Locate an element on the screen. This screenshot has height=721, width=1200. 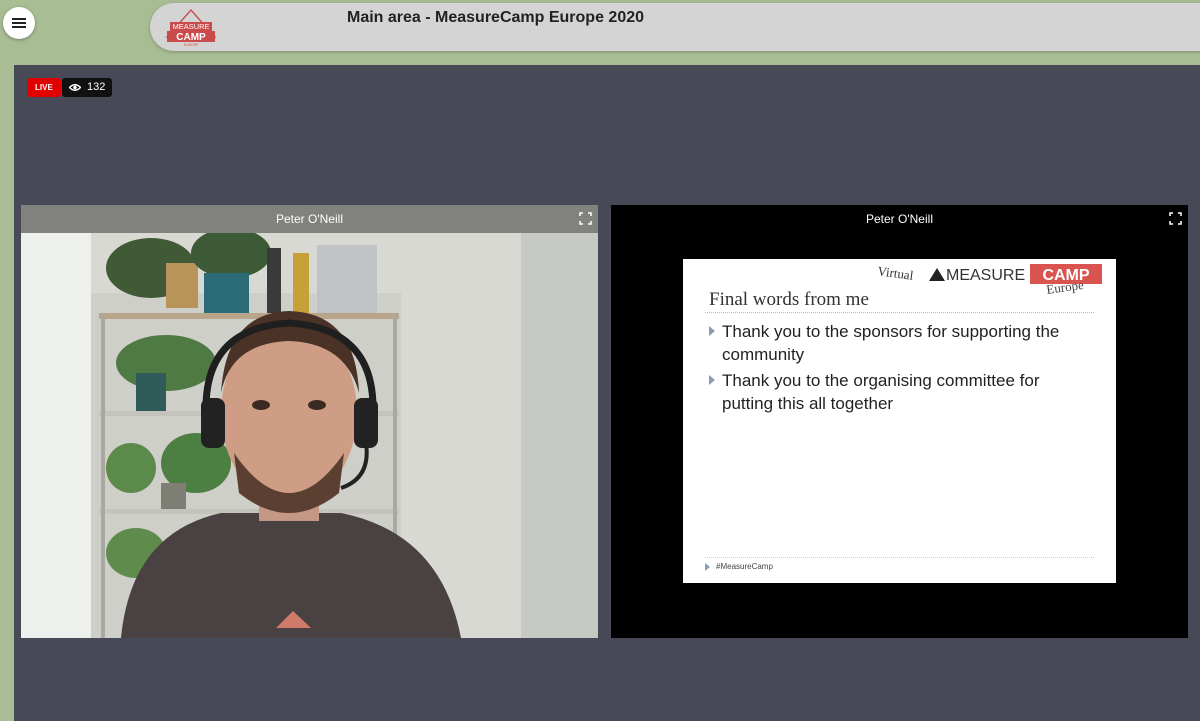
measurecamp-slide-brand: Virtual MEASURE CAMP Europe is located at coordinates (989, 279).